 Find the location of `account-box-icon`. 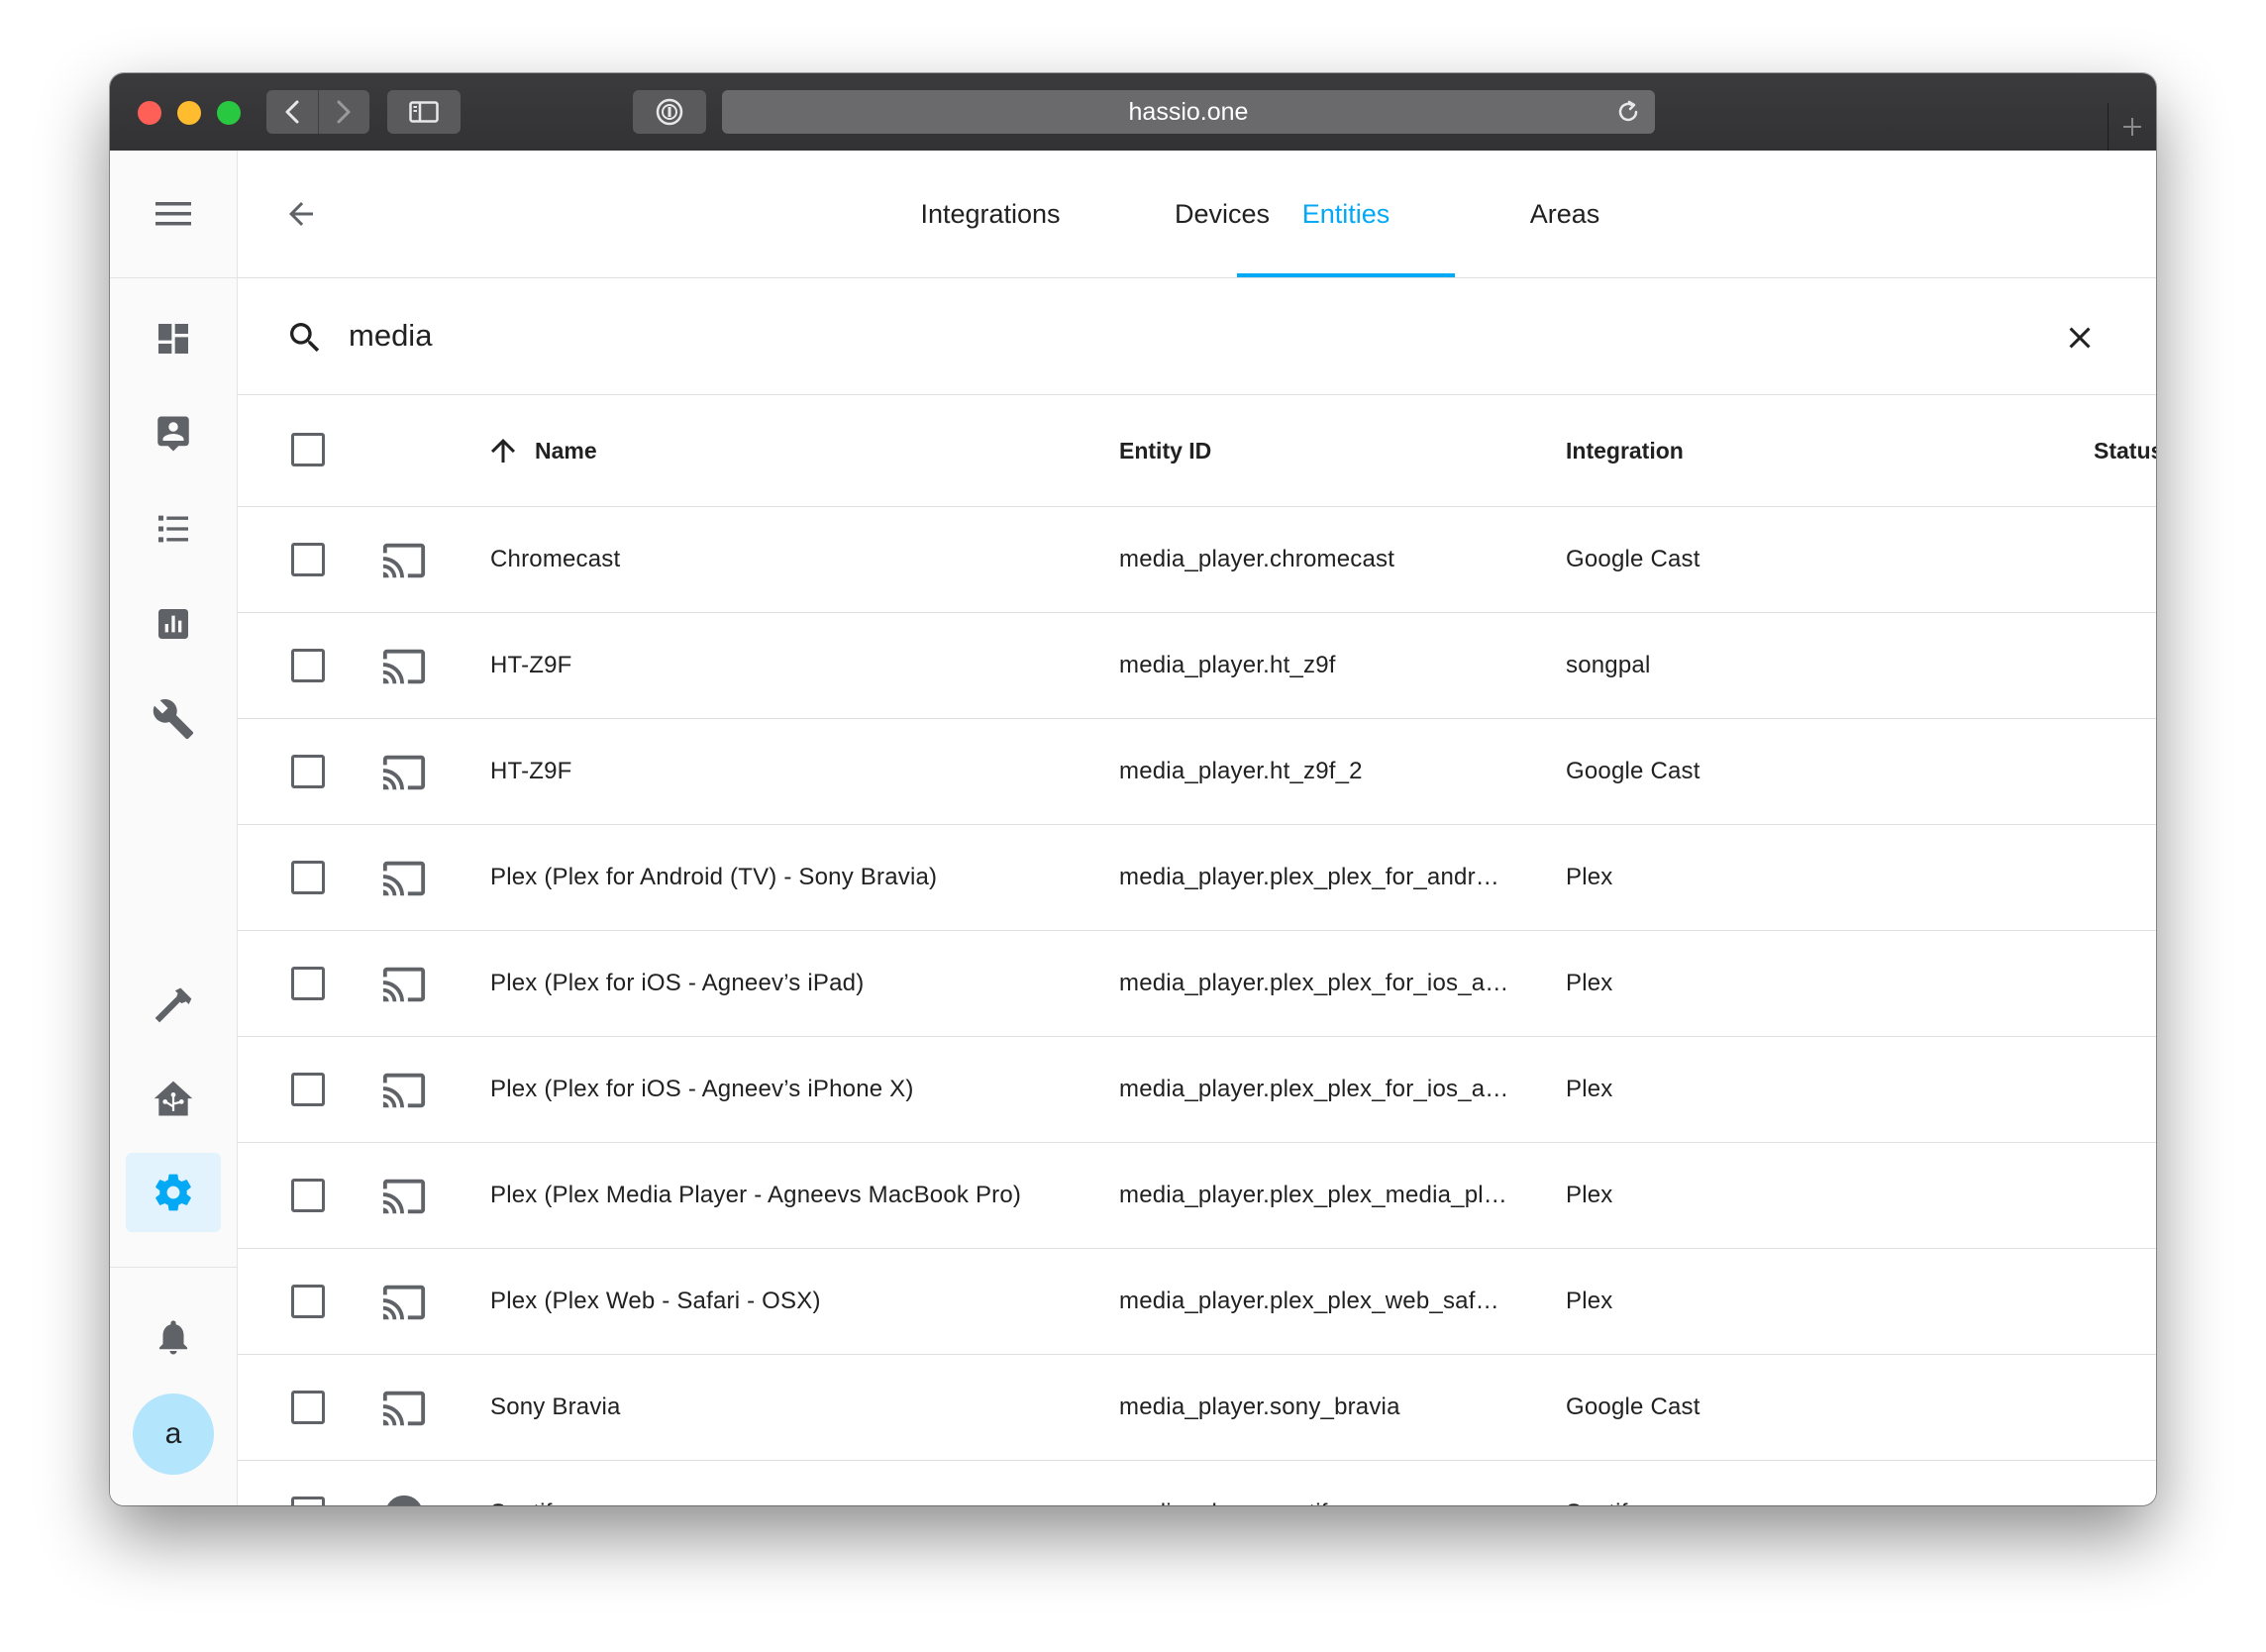

account-box-icon is located at coordinates (173, 434).